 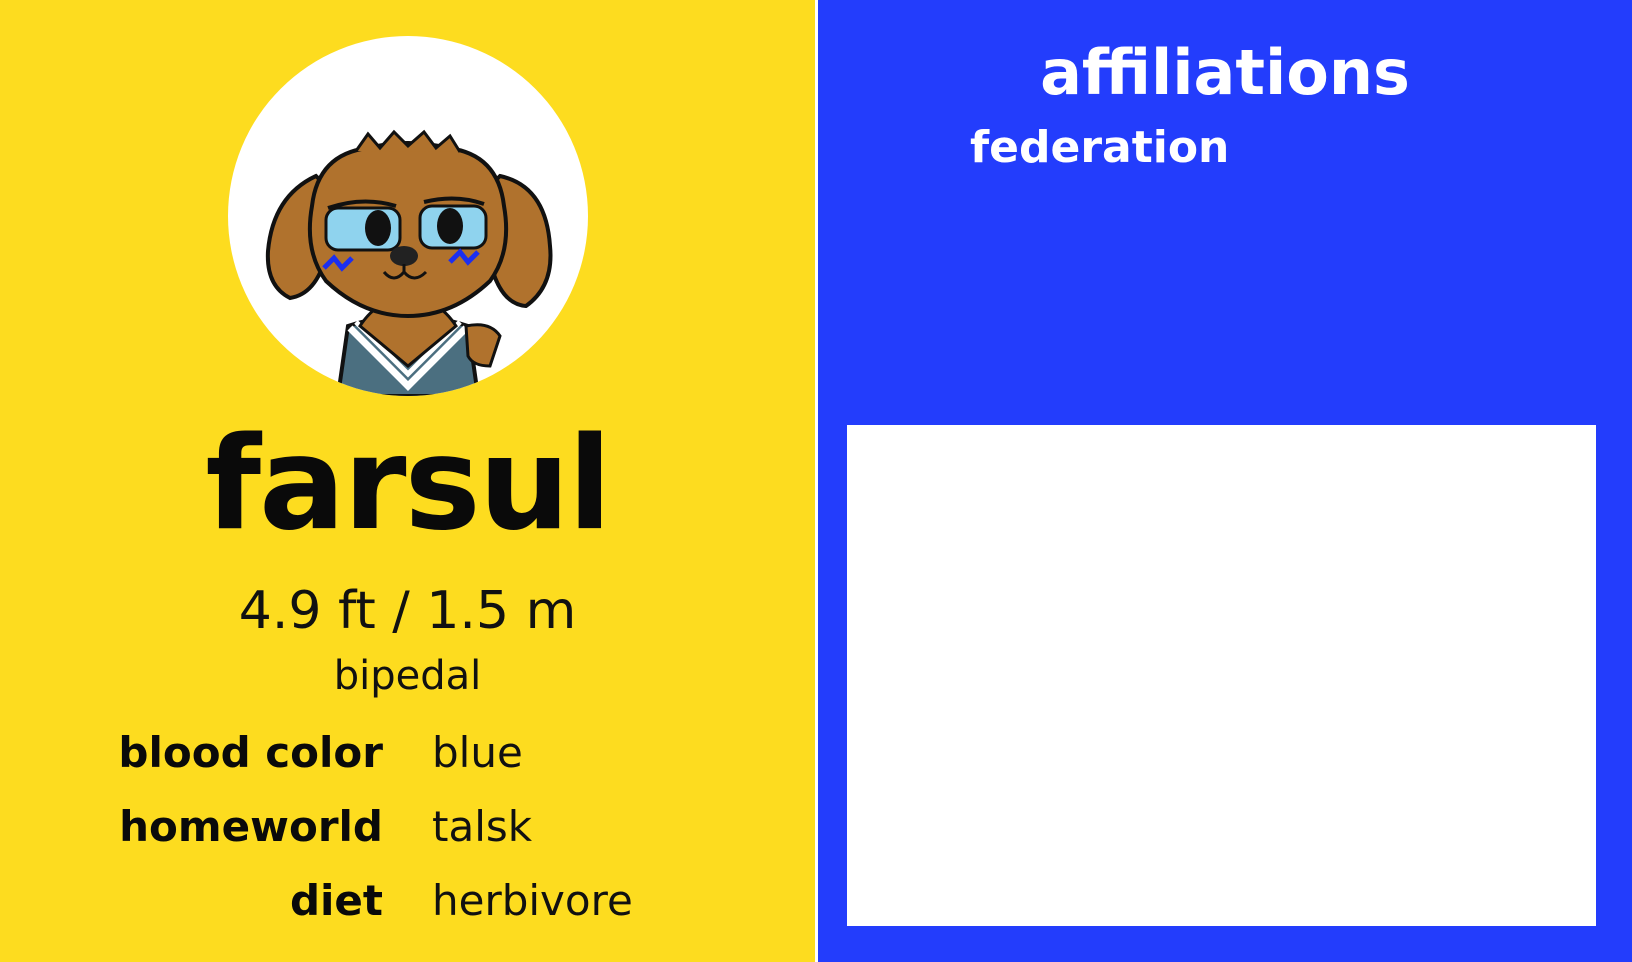 What do you see at coordinates (407, 757) in the screenshot?
I see `fact-row-blood-color: blood color blue` at bounding box center [407, 757].